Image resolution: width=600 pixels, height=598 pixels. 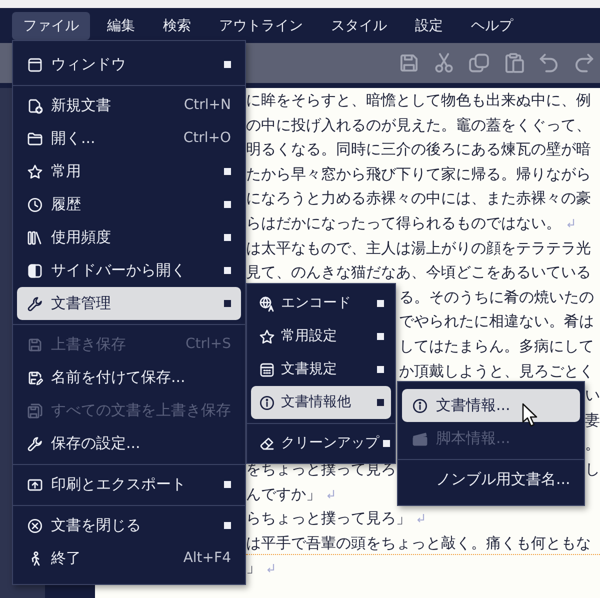 What do you see at coordinates (444, 63) in the screenshot?
I see `scissors-icon` at bounding box center [444, 63].